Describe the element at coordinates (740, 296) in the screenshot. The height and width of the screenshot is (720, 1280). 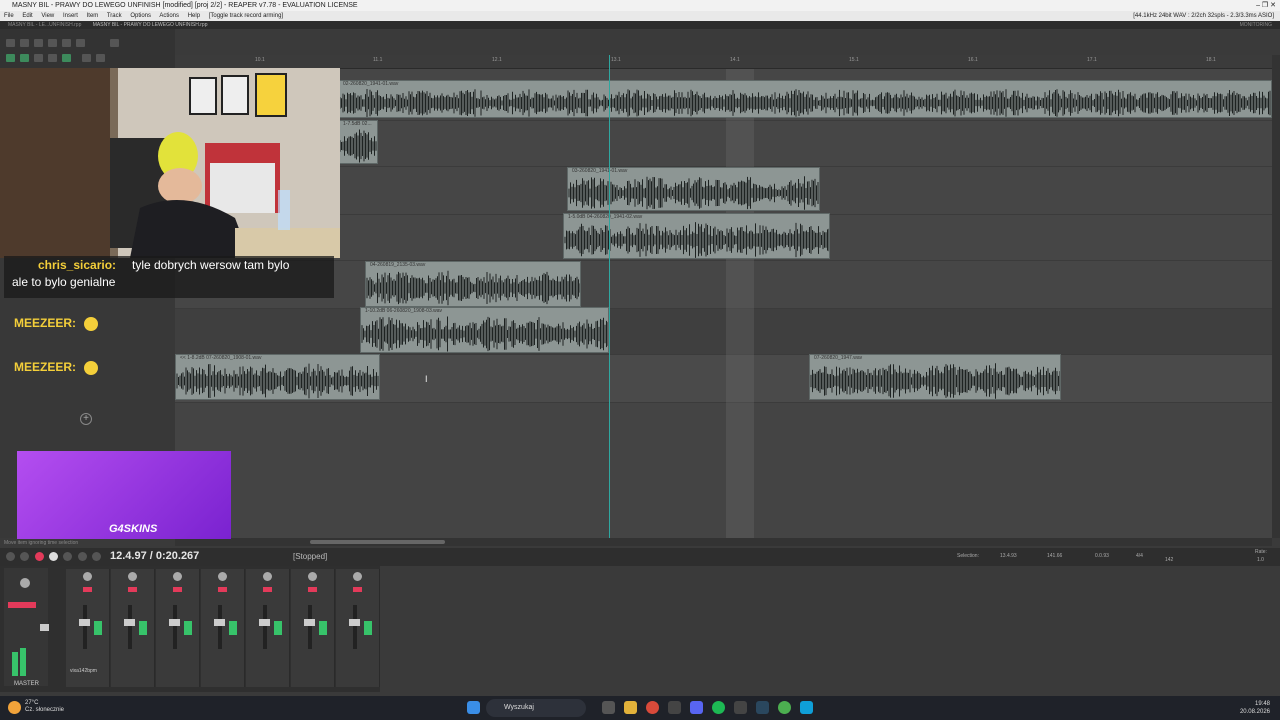
I see `time-selection` at that location.